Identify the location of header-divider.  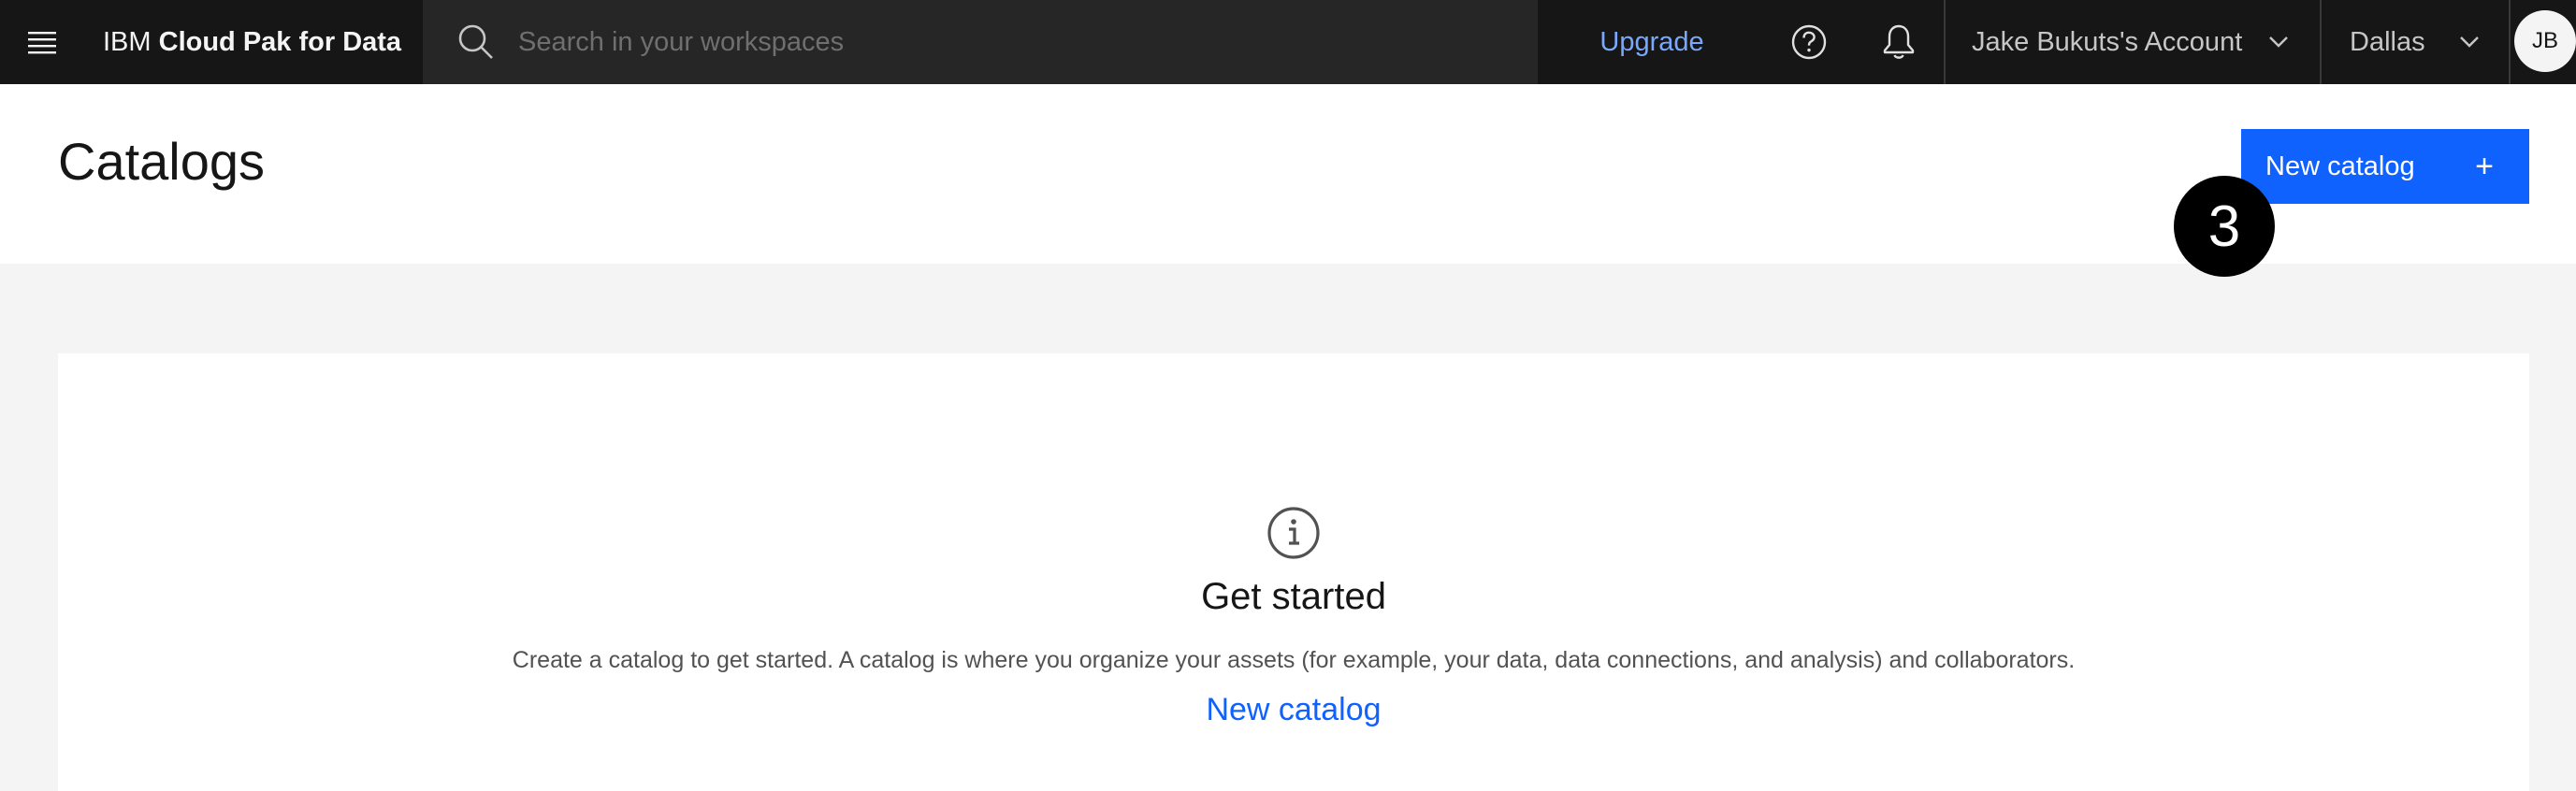
(2510, 42).